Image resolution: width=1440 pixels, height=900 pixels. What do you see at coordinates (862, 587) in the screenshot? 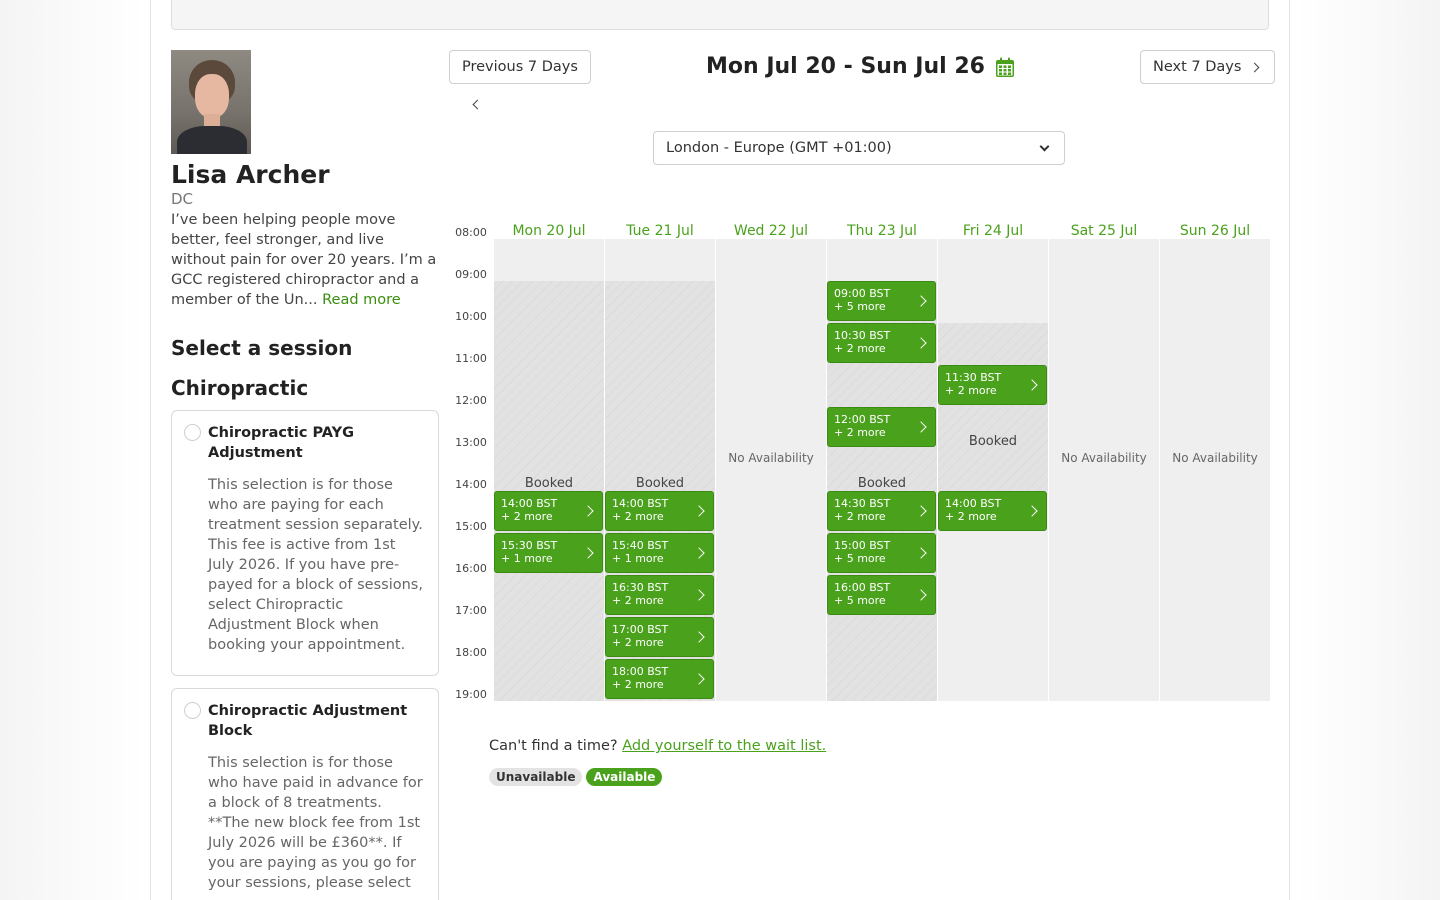
I see `slot-time: 16:00 BST` at bounding box center [862, 587].